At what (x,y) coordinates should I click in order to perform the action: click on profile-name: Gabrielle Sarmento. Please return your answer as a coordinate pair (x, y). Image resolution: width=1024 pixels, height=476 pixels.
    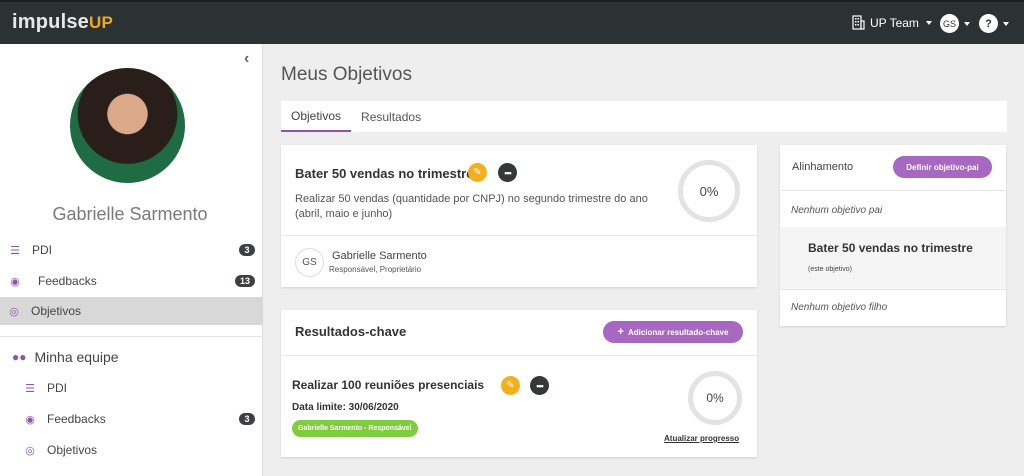
    Looking at the image, I should click on (130, 214).